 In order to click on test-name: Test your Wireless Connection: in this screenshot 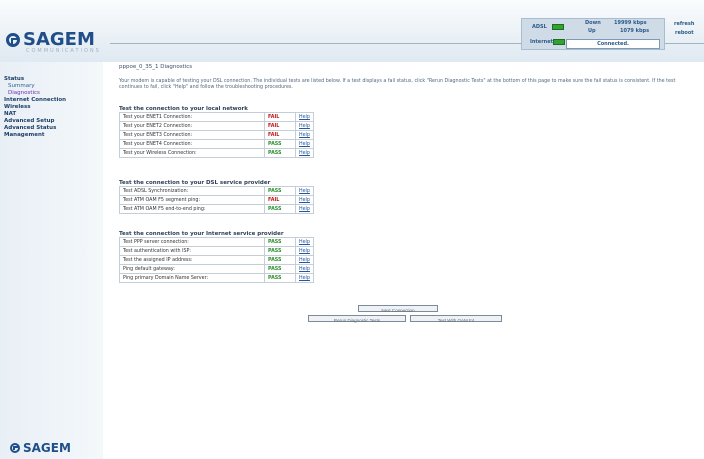, I will do `click(192, 153)`.